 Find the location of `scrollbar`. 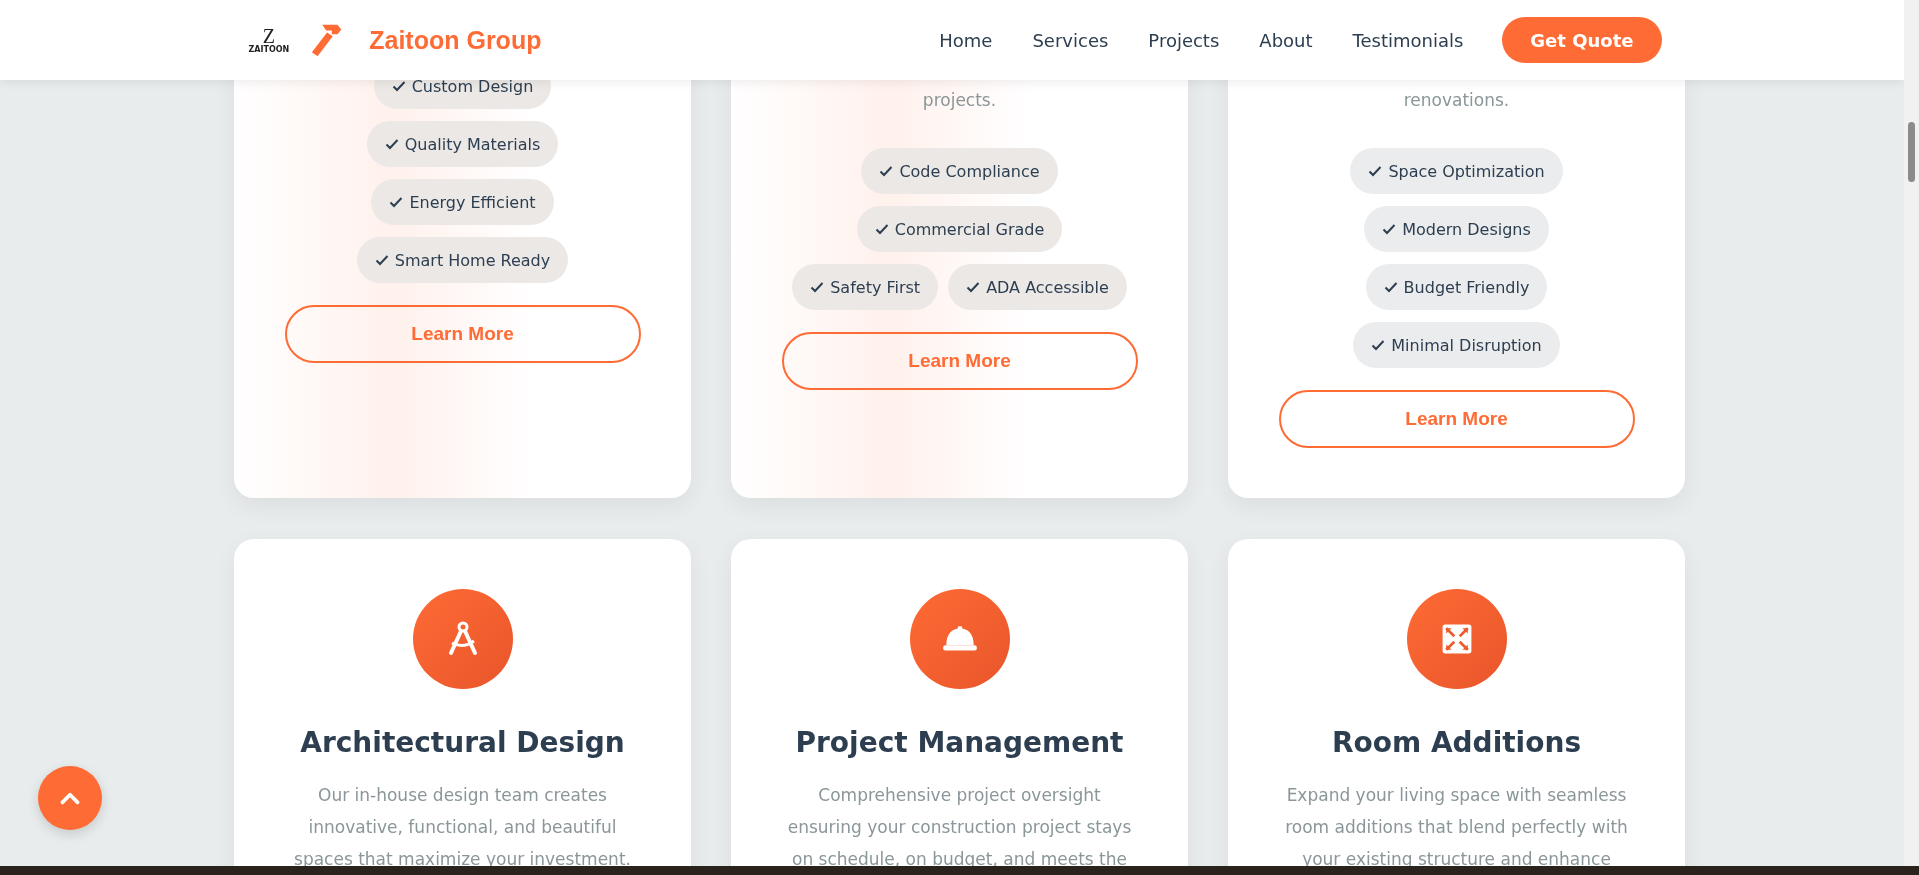

scrollbar is located at coordinates (1911, 433).